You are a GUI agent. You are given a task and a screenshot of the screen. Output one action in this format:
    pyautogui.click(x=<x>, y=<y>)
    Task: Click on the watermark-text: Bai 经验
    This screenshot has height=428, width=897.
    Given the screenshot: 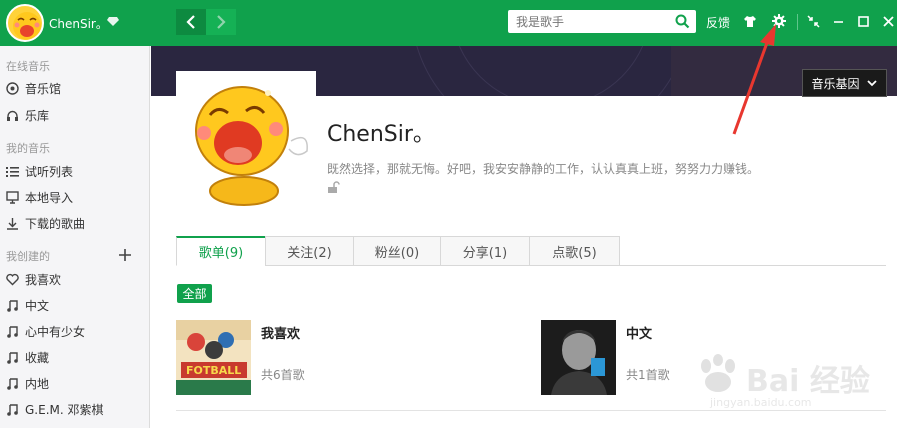 What is the action you would take?
    pyautogui.click(x=808, y=381)
    